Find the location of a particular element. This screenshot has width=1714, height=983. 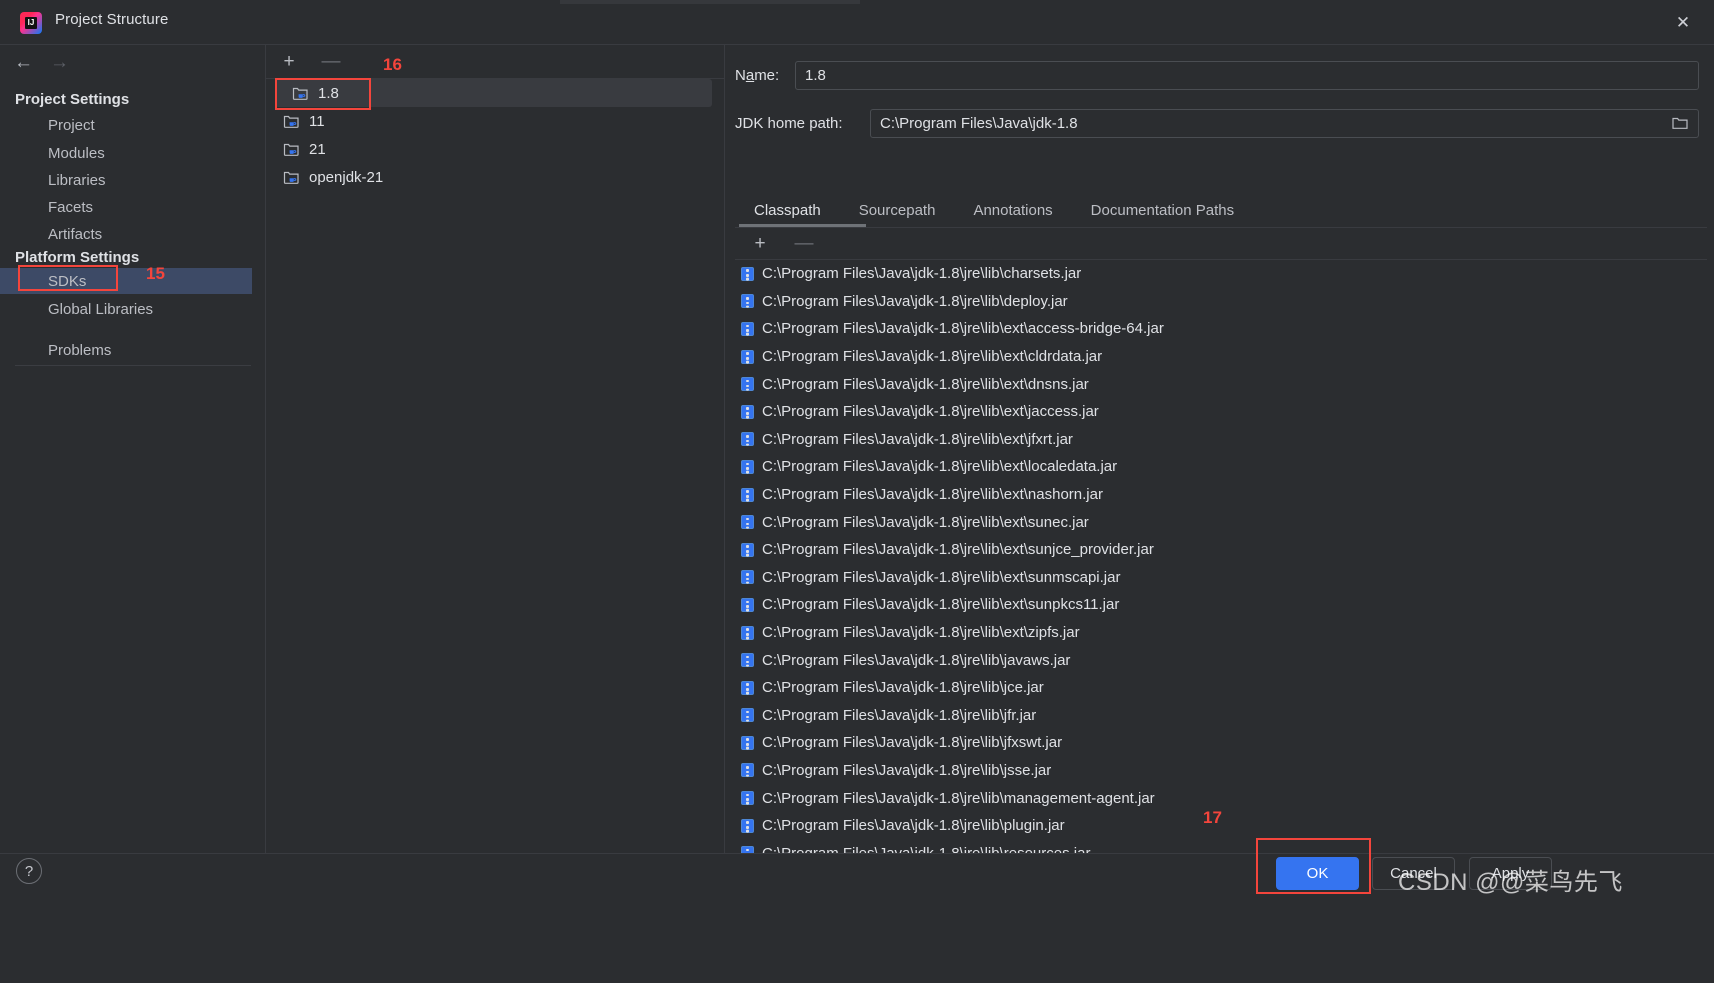

sidebar-item-libraries: Libraries is located at coordinates (133, 180).